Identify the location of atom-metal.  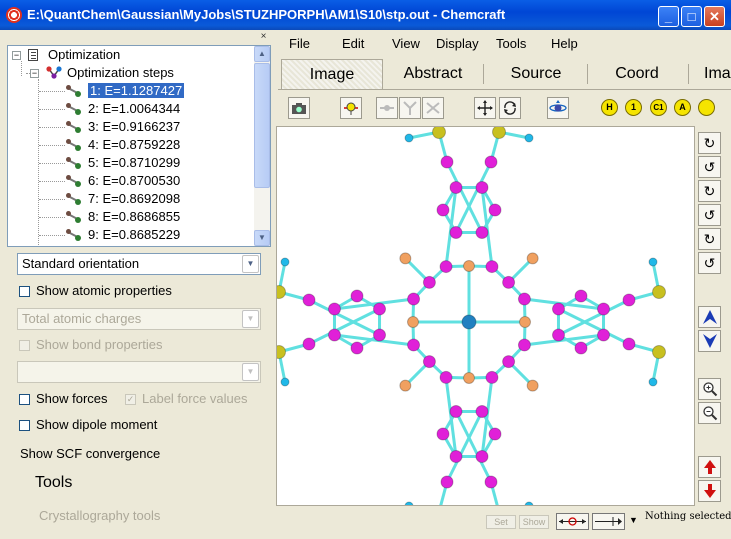
(469, 322).